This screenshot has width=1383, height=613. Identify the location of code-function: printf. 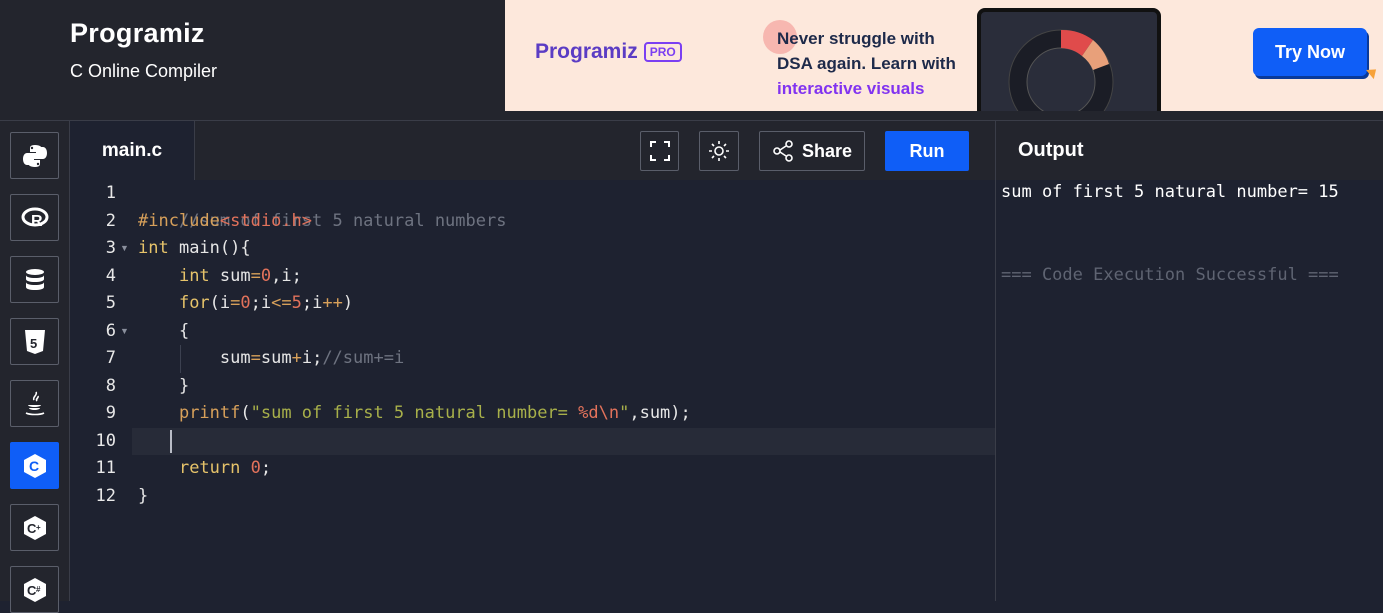
(209, 413).